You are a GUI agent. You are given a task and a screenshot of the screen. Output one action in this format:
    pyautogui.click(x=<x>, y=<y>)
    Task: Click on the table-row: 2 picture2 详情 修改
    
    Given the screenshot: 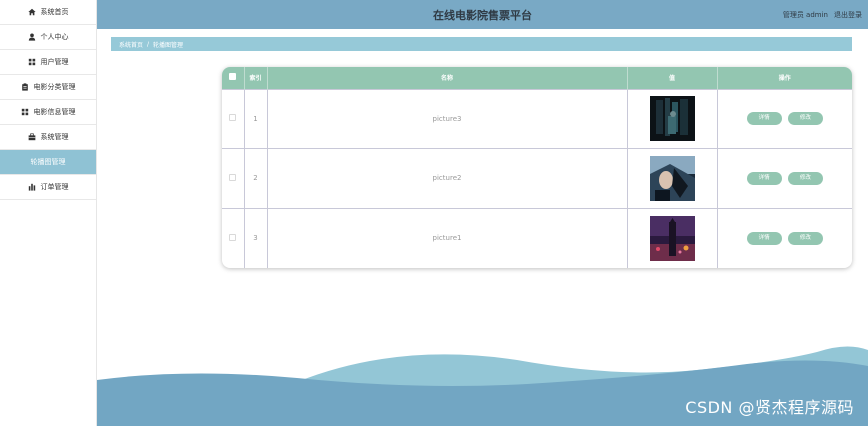 What is the action you would take?
    pyautogui.click(x=537, y=178)
    